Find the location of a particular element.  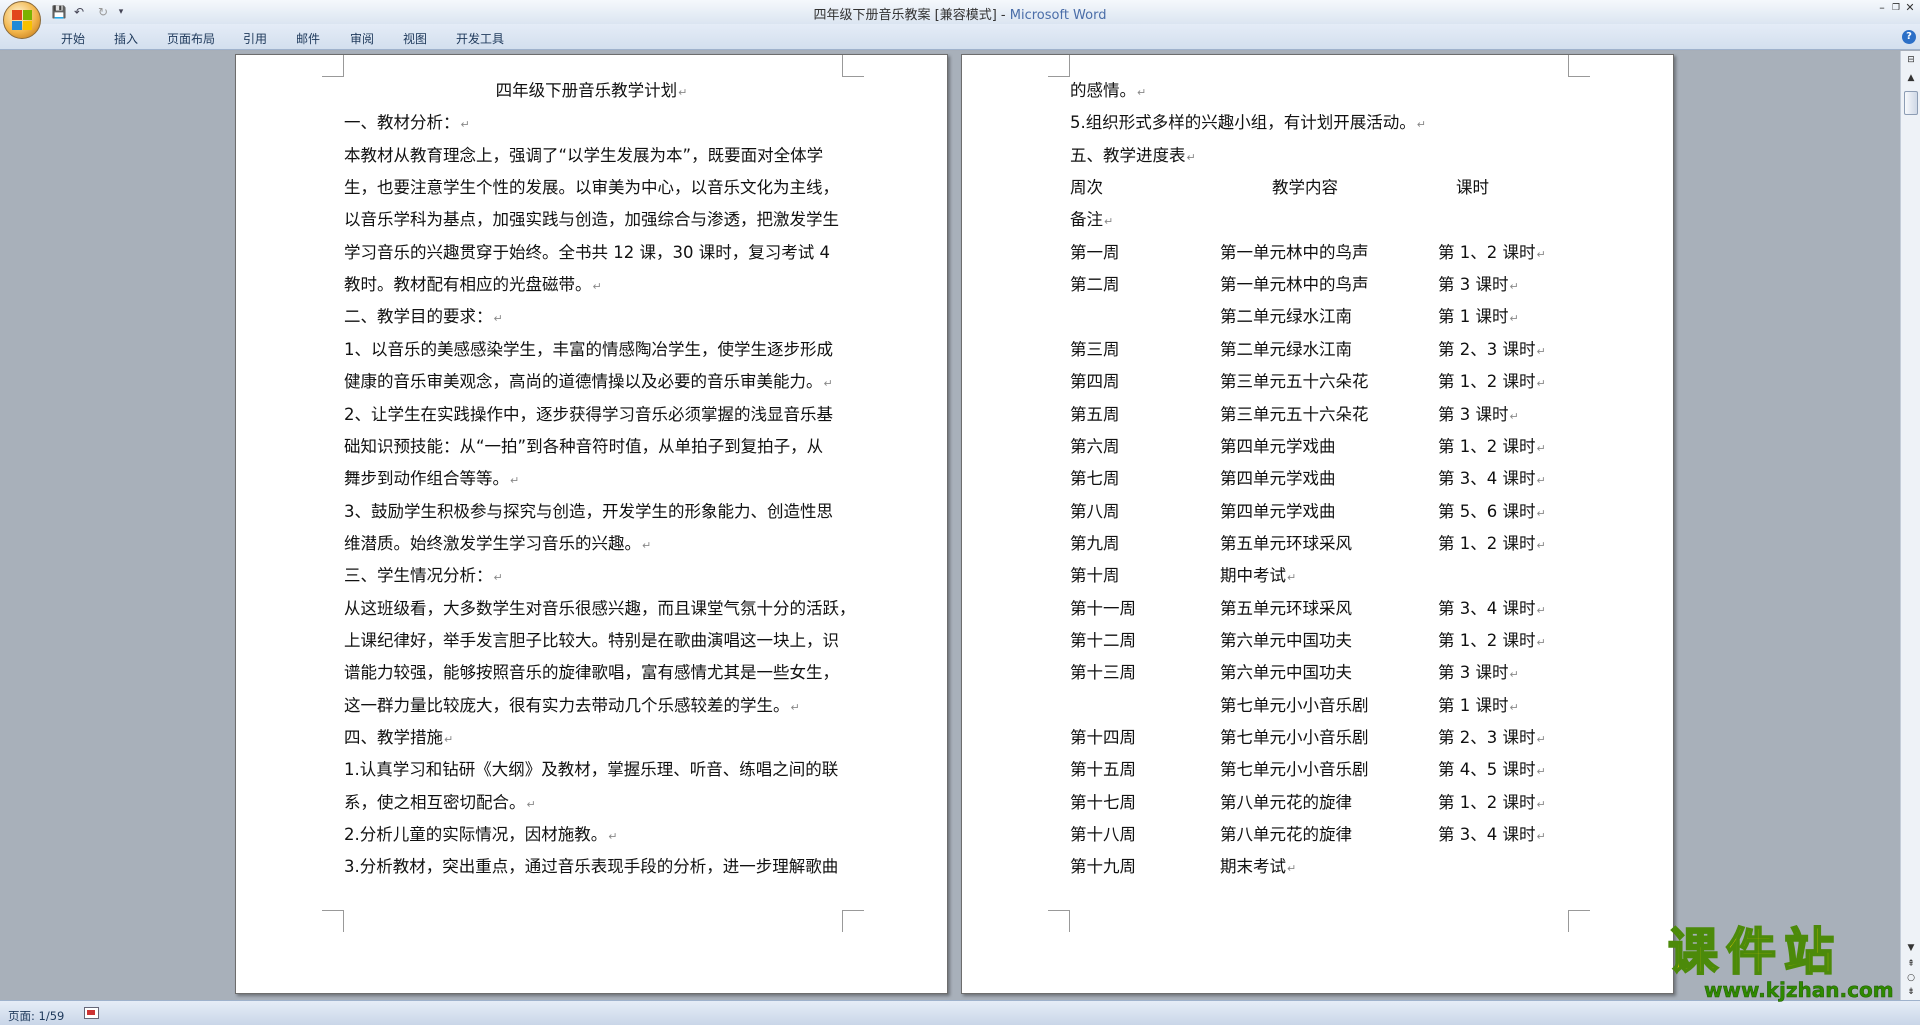

body-text-line: 的感情。↵ is located at coordinates (1108, 92).